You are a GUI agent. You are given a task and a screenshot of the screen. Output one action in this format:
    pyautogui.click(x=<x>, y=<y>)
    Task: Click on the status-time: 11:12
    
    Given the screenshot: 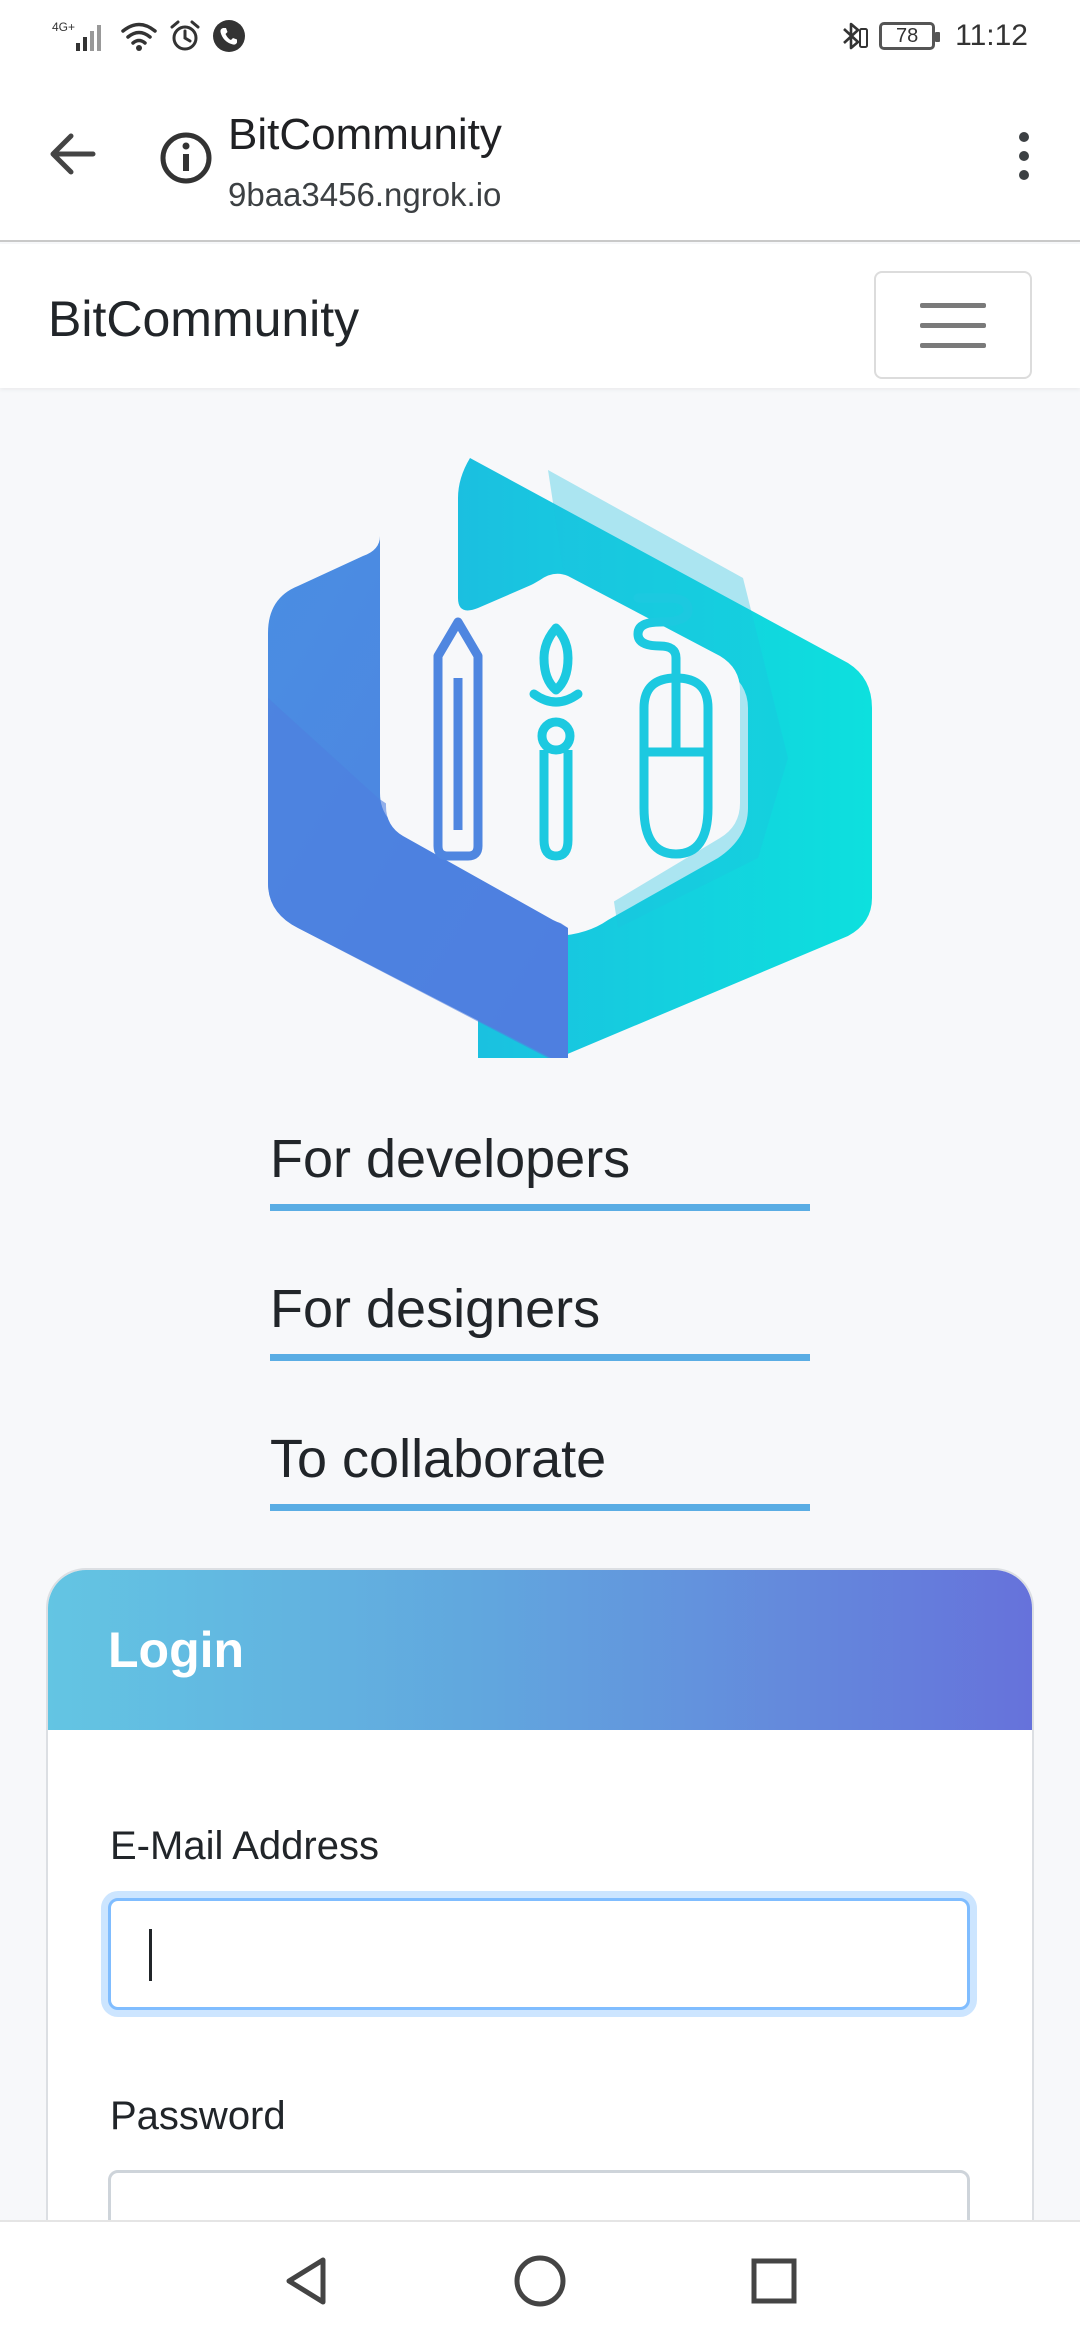 What is the action you would take?
    pyautogui.click(x=991, y=35)
    